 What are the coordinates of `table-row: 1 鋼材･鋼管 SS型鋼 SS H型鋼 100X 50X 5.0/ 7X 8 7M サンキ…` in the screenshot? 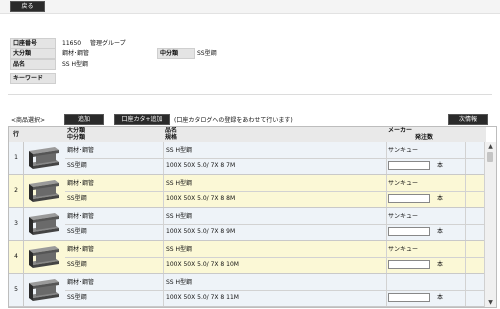 It's located at (247, 158).